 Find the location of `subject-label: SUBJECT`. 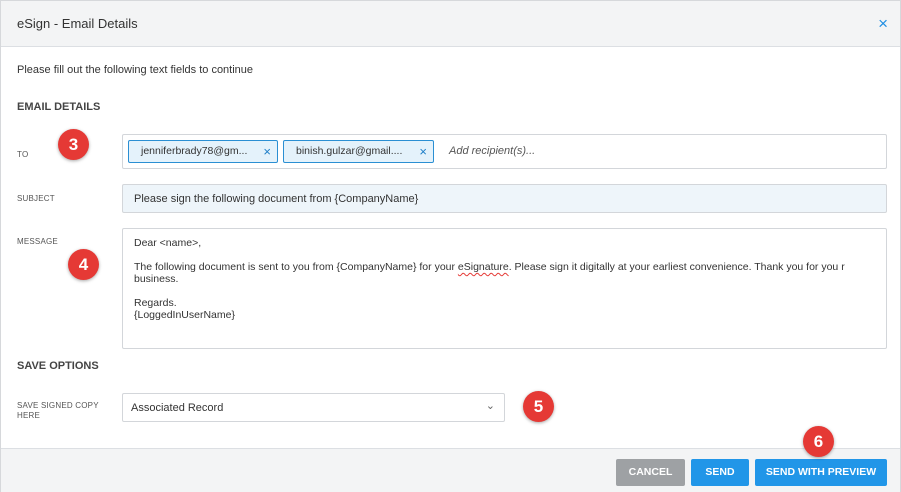

subject-label: SUBJECT is located at coordinates (36, 198).